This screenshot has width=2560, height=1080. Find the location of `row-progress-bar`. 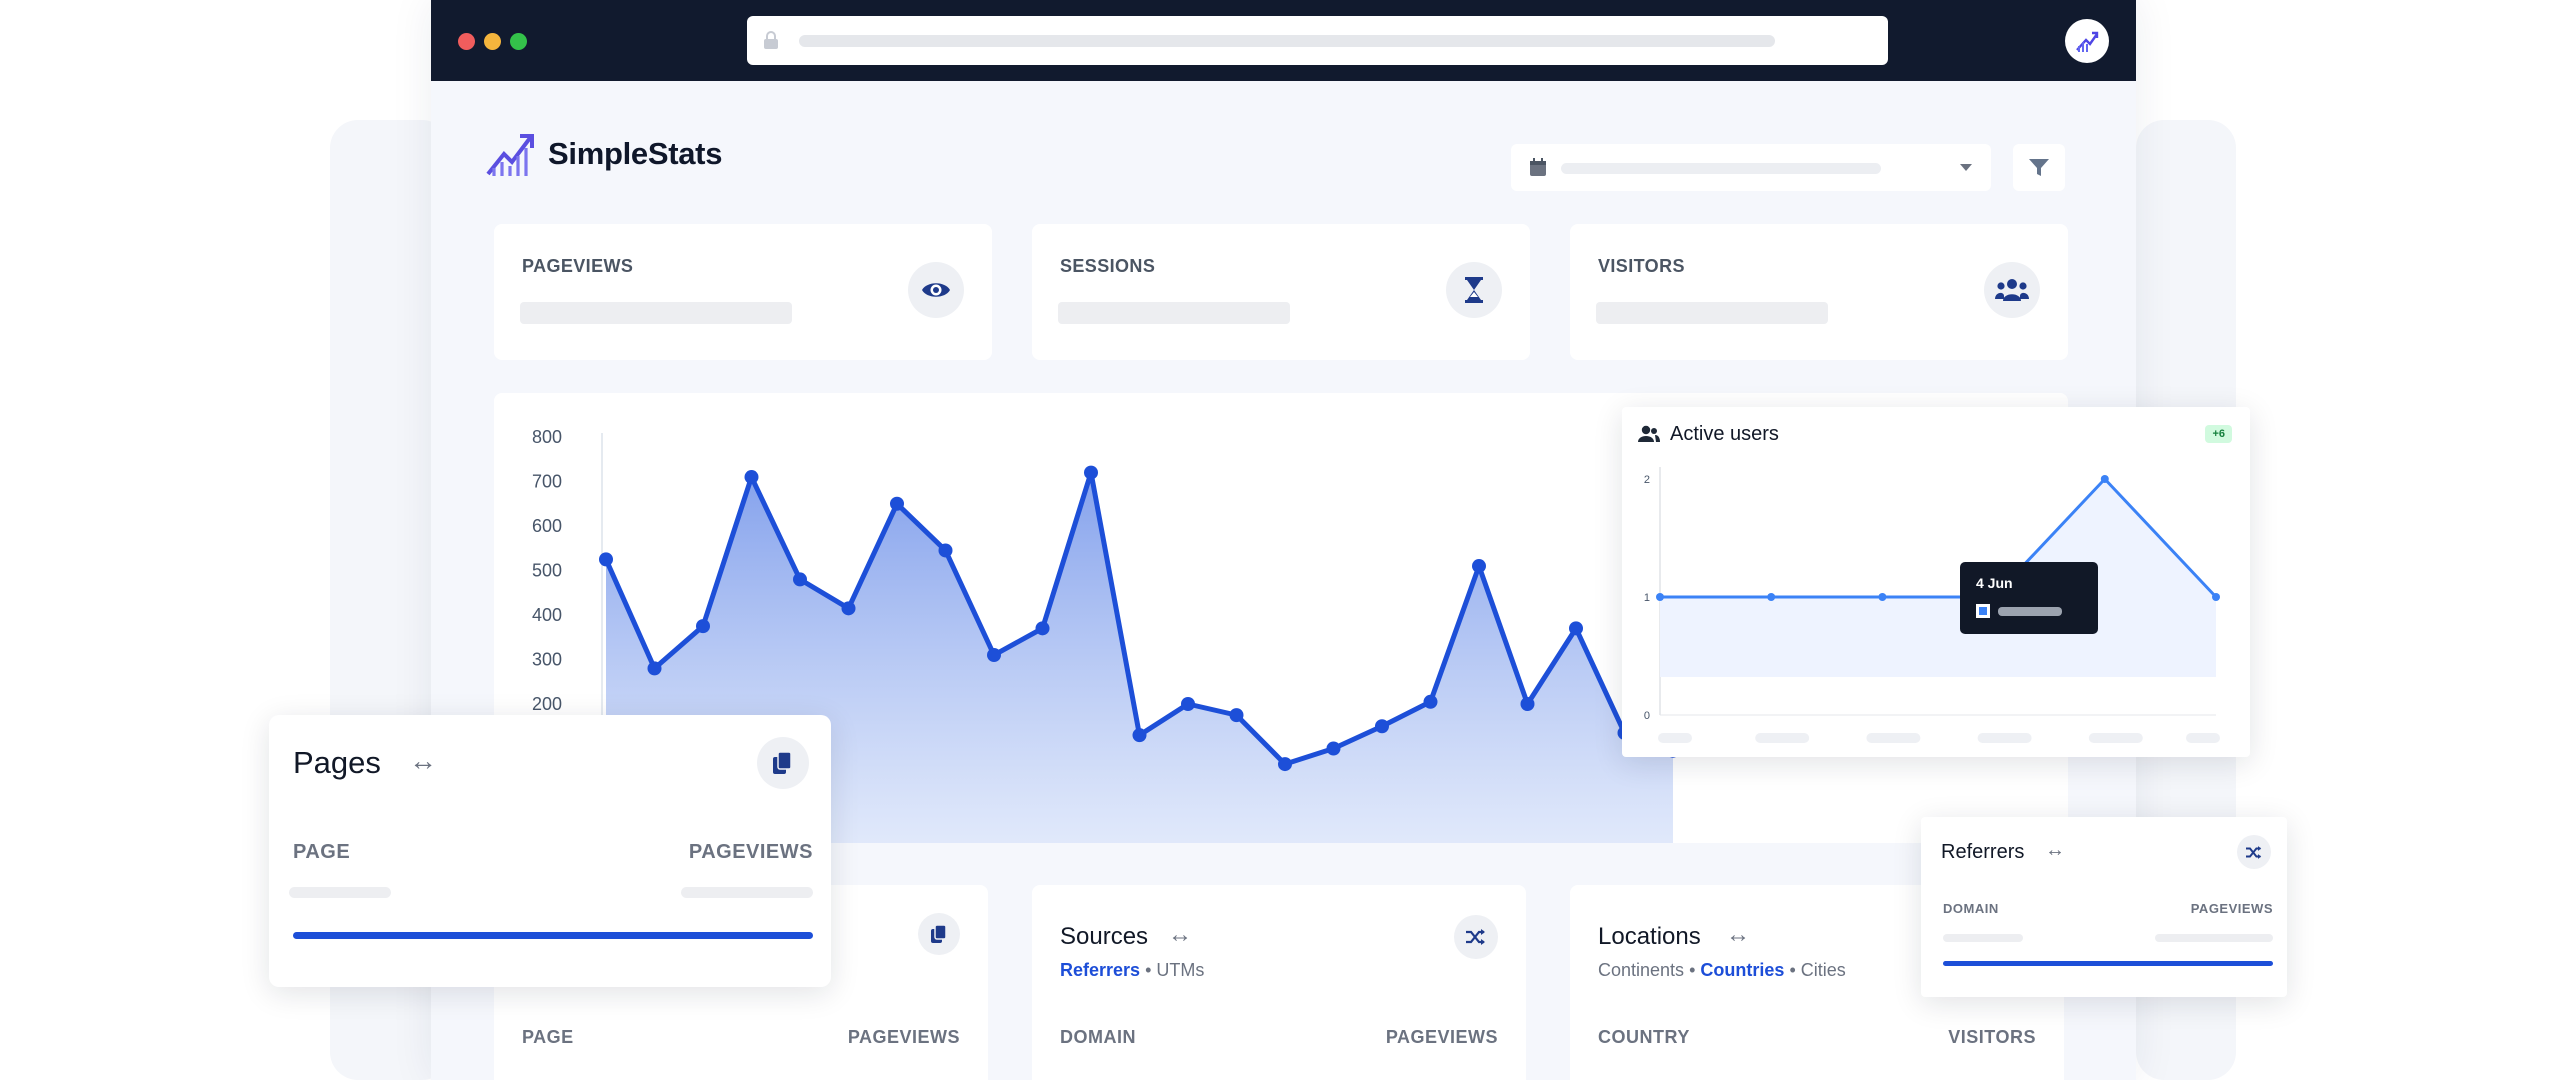

row-progress-bar is located at coordinates (553, 935).